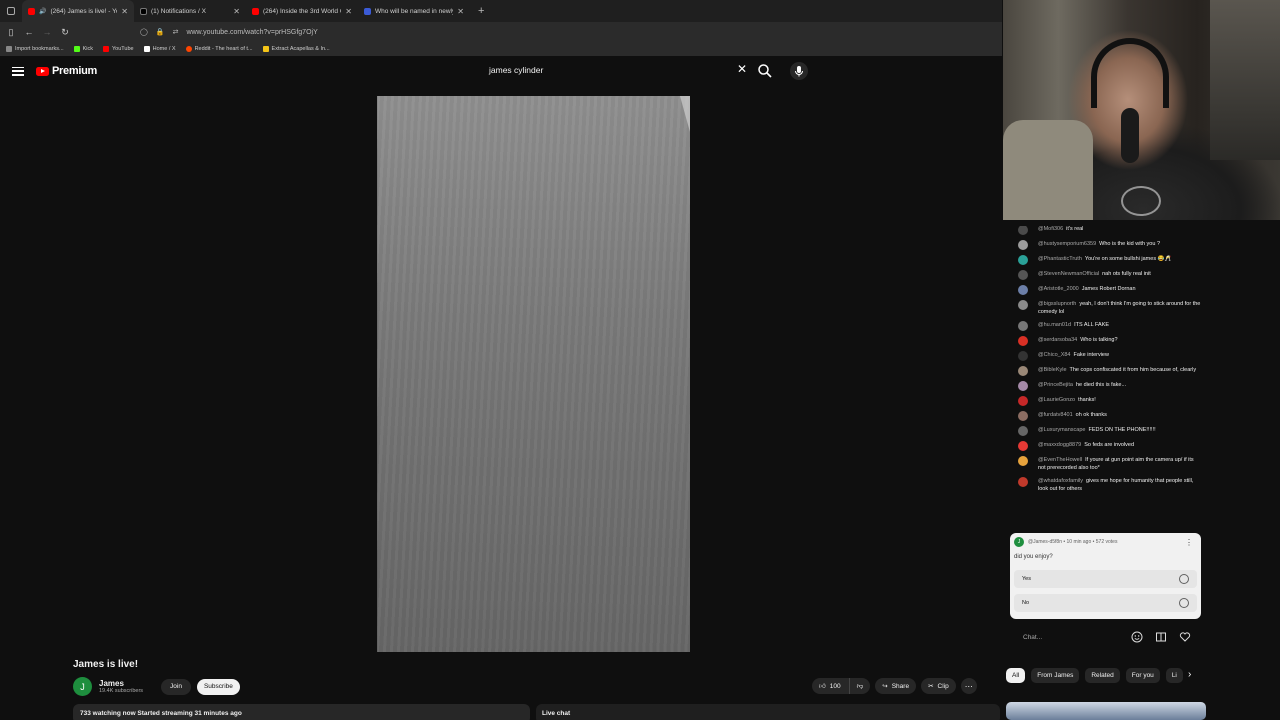  What do you see at coordinates (1054, 355) in the screenshot?
I see `chat-author: @Chico_X84` at bounding box center [1054, 355].